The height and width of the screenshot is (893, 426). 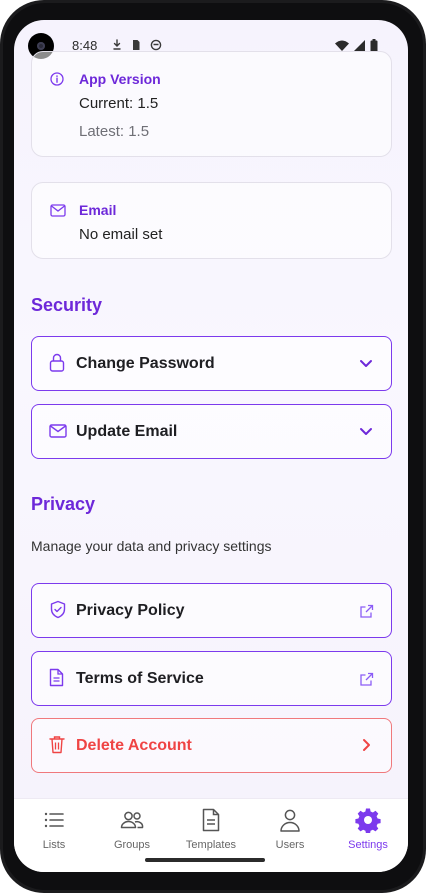 I want to click on app-version-current: Current: 1.5, so click(x=119, y=103).